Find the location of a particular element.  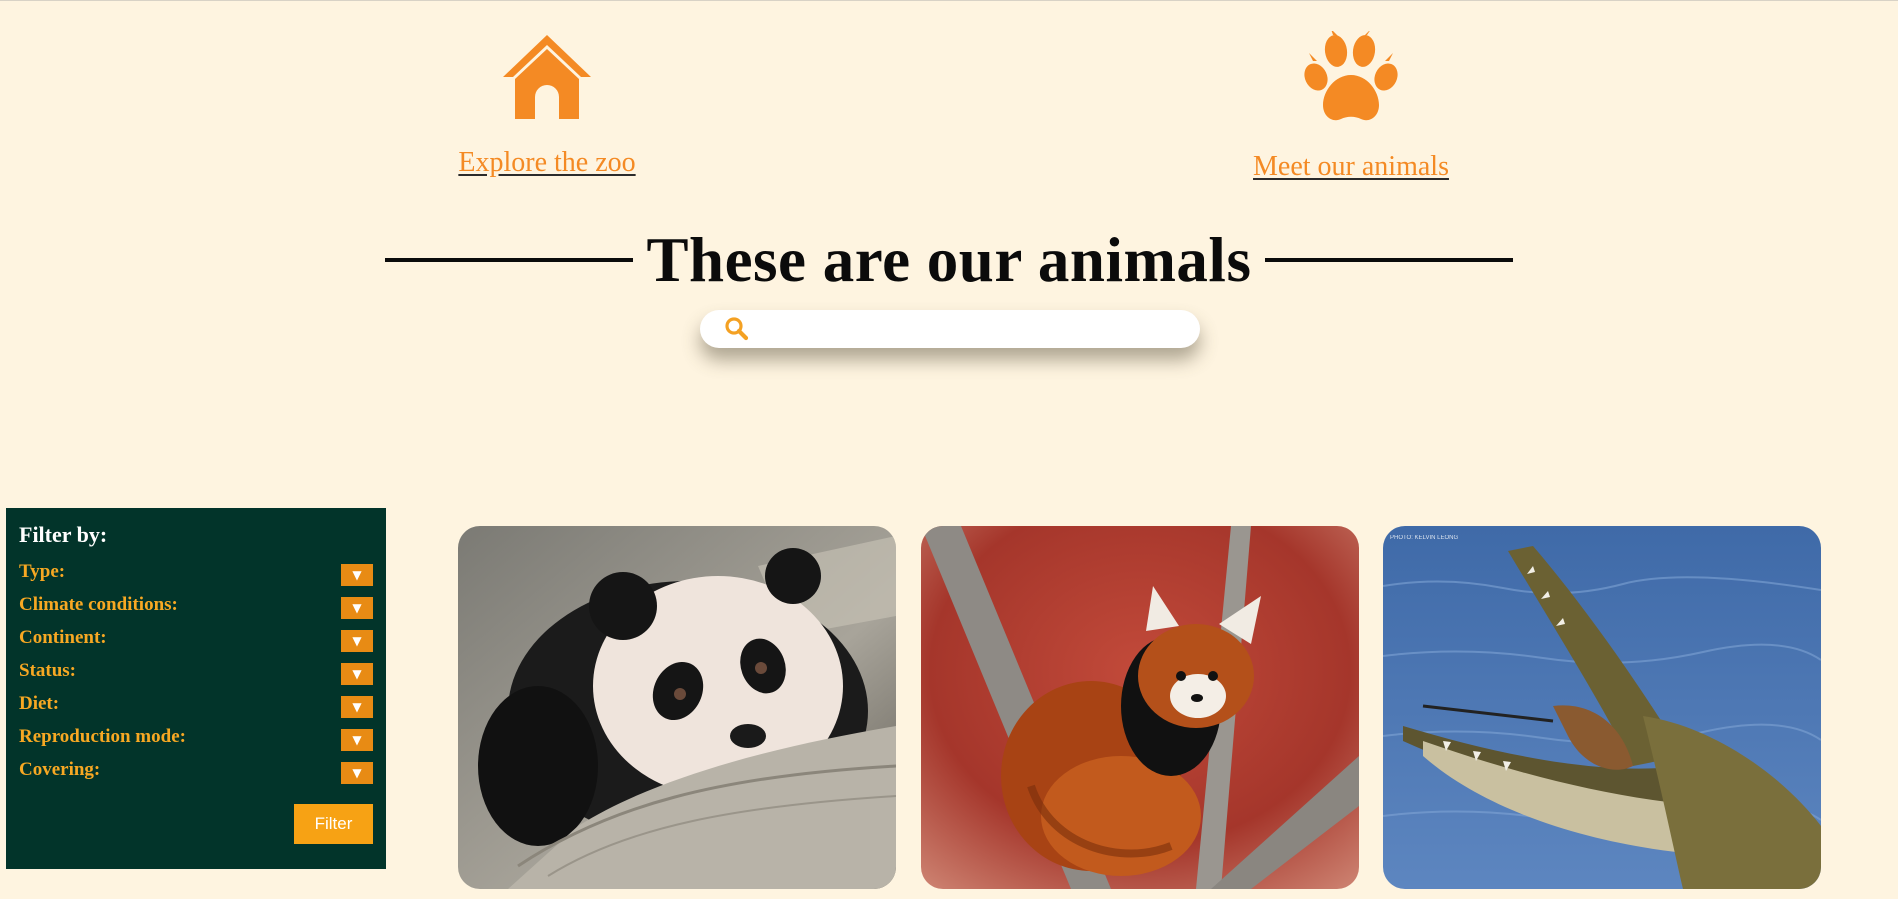

filter-label-reproduction: Reproduction mode: is located at coordinates (102, 736).